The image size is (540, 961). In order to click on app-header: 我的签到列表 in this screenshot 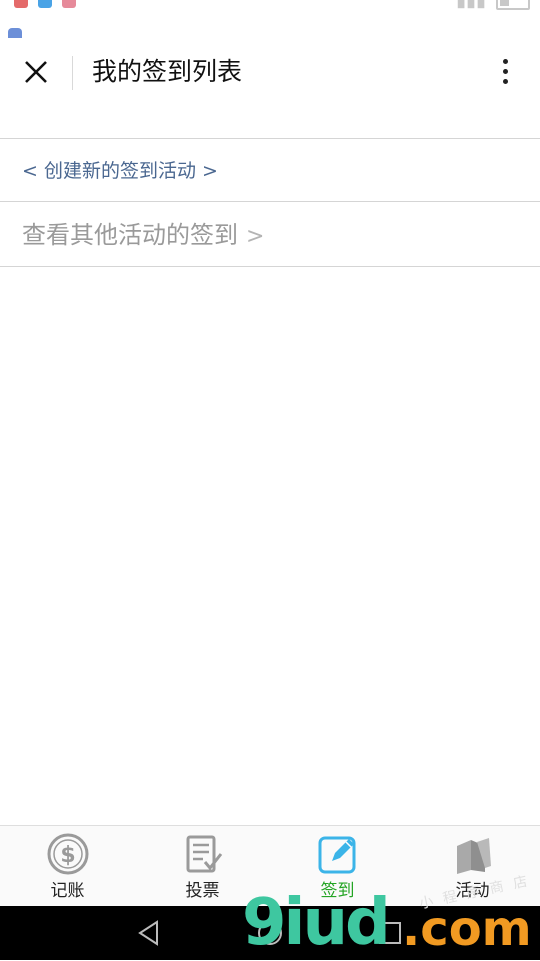, I will do `click(270, 73)`.